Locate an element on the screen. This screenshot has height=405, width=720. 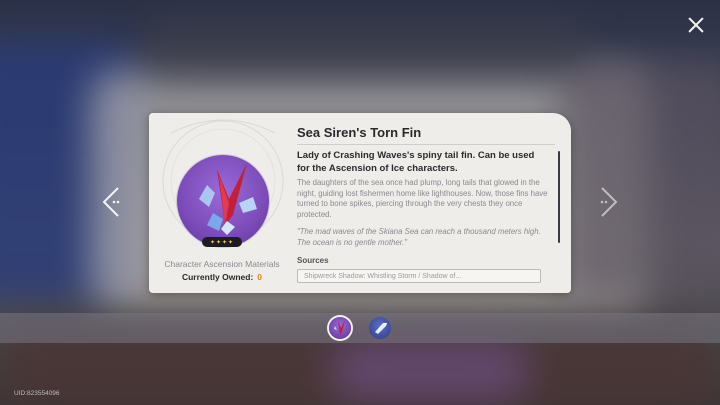
chevron-right-icon is located at coordinates (607, 202).